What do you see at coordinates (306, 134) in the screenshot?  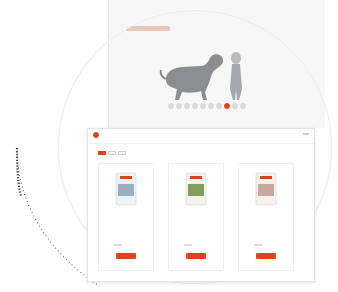 I see `language-selector` at bounding box center [306, 134].